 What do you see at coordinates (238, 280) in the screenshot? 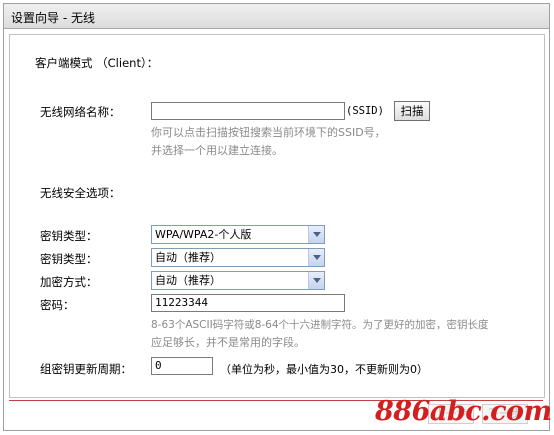
I see `encryption-select: 自动（推荐）` at bounding box center [238, 280].